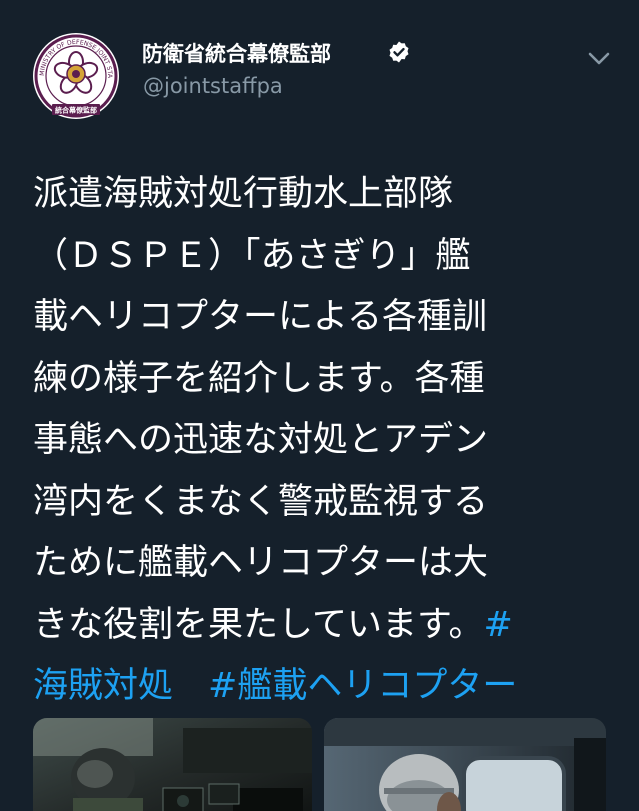 This screenshot has width=639, height=811. I want to click on tweet-text-line: 派遣海賊対処行動水上部隊, so click(320, 195).